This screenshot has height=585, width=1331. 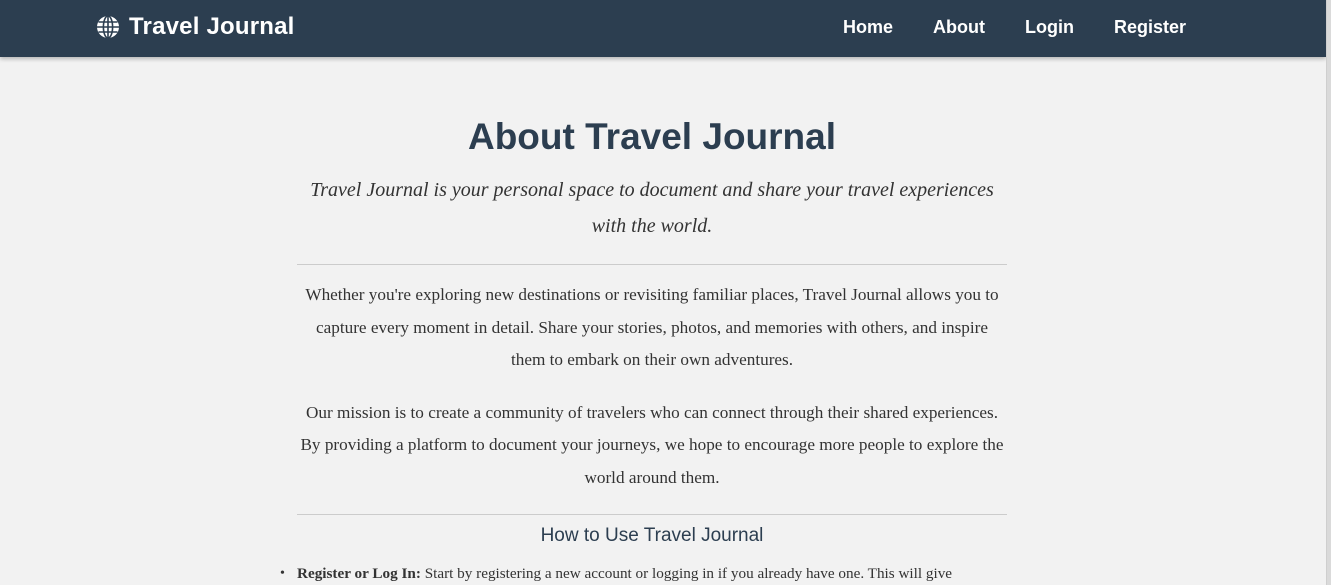 I want to click on nav-link-about: About, so click(x=959, y=27).